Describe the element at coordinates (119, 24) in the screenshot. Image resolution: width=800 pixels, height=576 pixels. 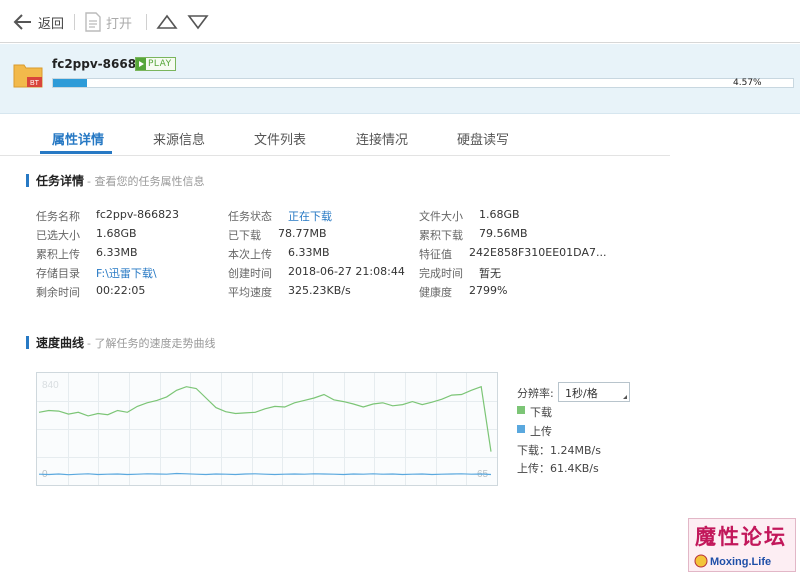
I see `open-label: 打开` at that location.